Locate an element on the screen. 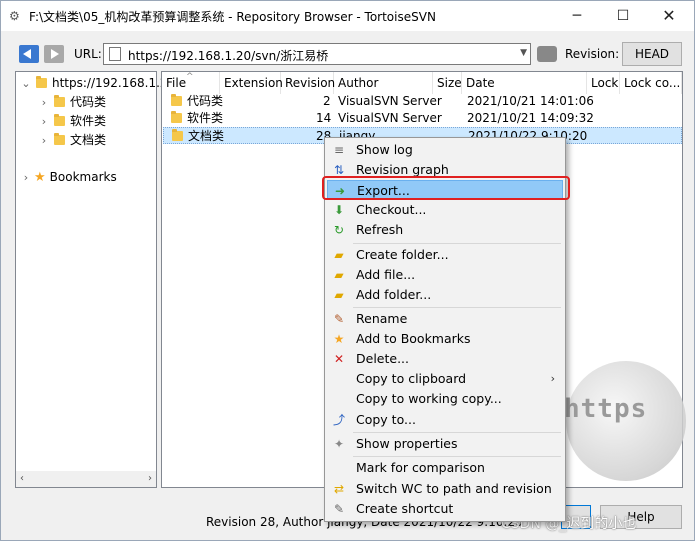 Image resolution: width=695 pixels, height=541 pixels. scroll-left-icon: ‹ is located at coordinates (22, 478).